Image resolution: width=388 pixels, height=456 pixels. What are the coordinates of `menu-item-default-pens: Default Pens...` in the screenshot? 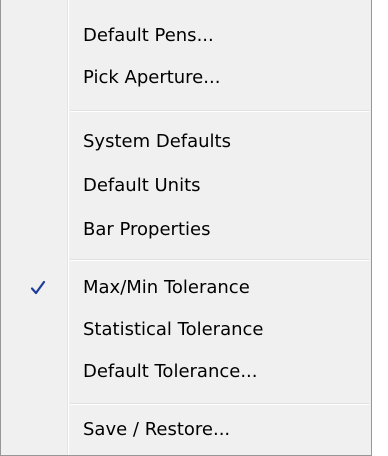 It's located at (186, 36).